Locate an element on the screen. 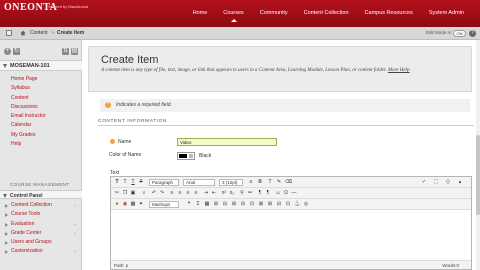  spellcheck-icon: ✓ is located at coordinates (424, 182).